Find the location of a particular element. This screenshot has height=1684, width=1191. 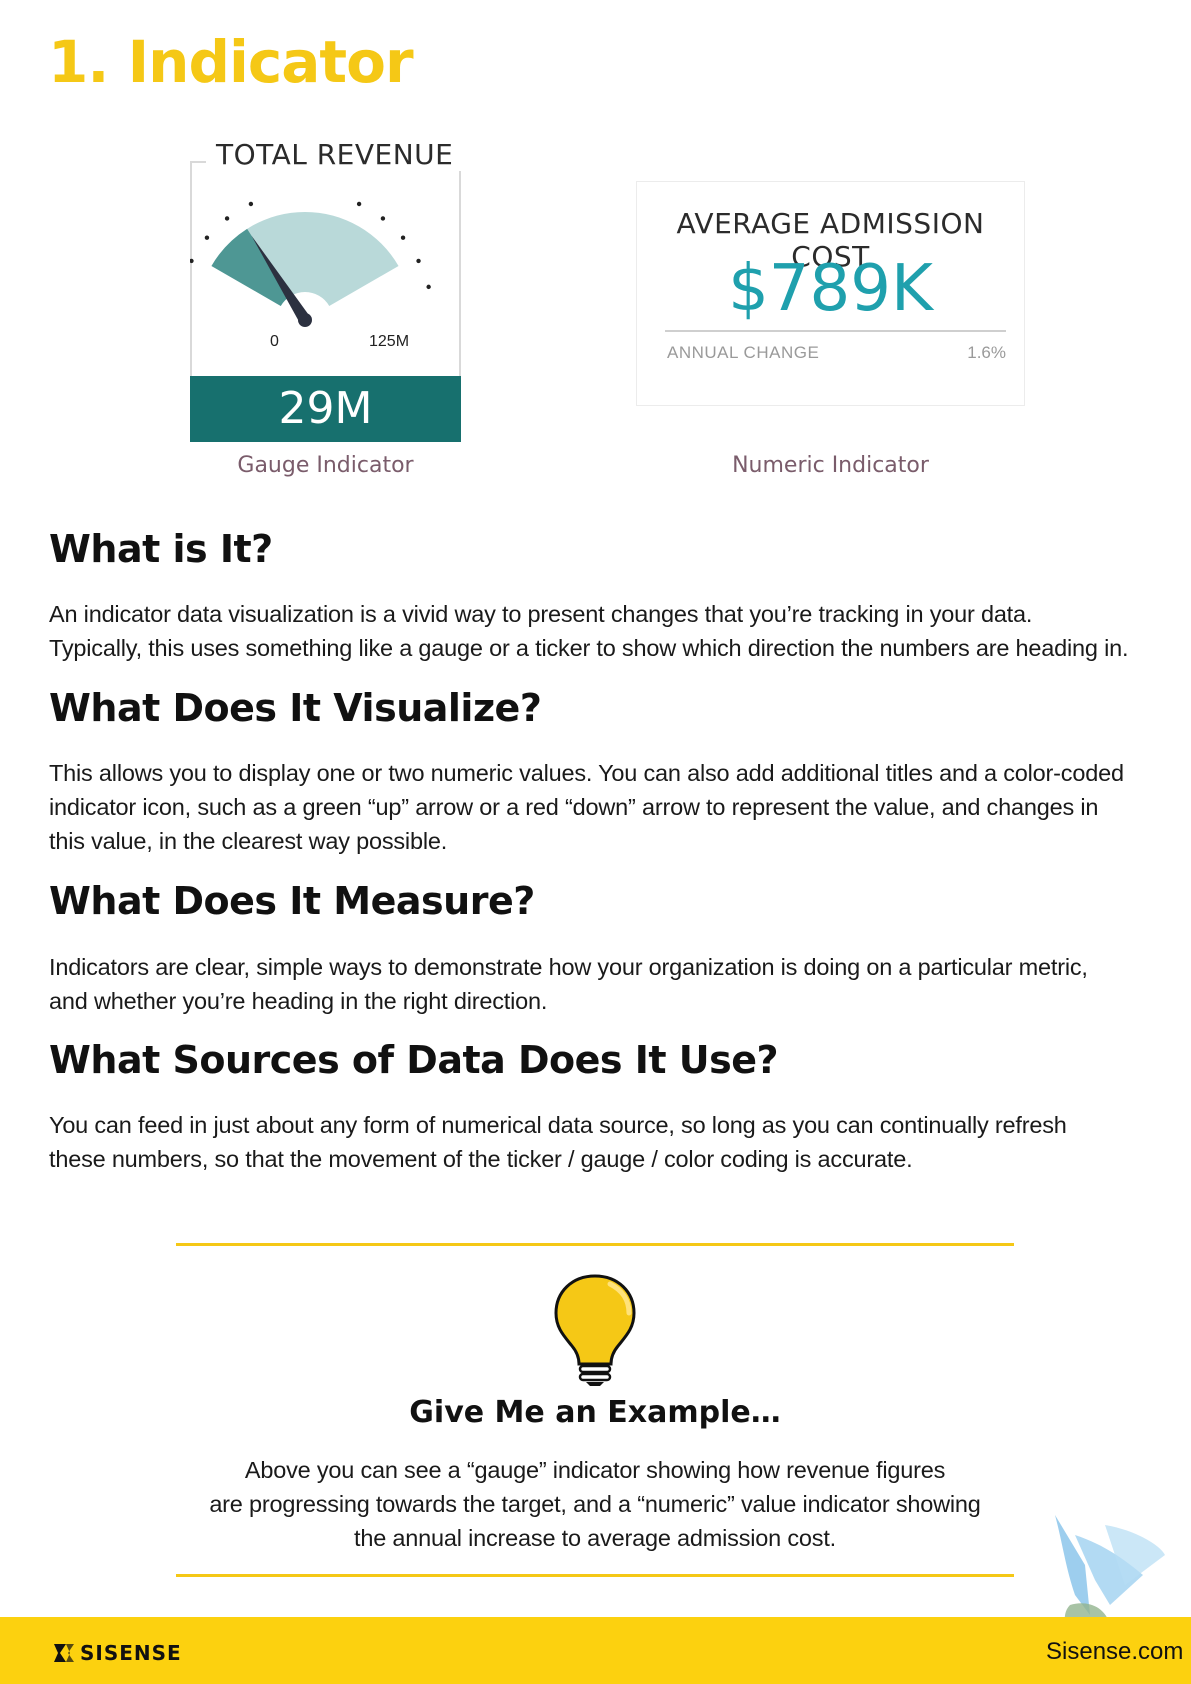

example-top-rule is located at coordinates (595, 1244).